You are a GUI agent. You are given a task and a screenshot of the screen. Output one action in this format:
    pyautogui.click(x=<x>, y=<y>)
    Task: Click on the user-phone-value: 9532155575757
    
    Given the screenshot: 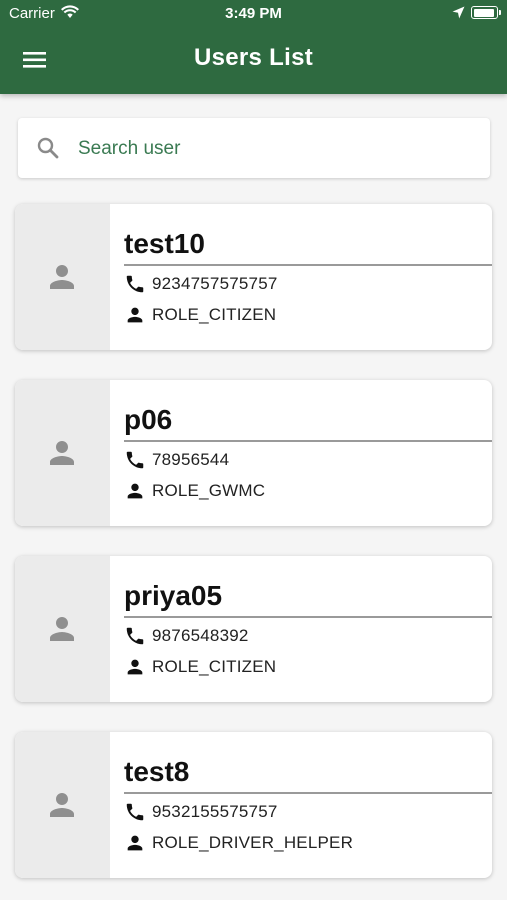 What is the action you would take?
    pyautogui.click(x=215, y=811)
    